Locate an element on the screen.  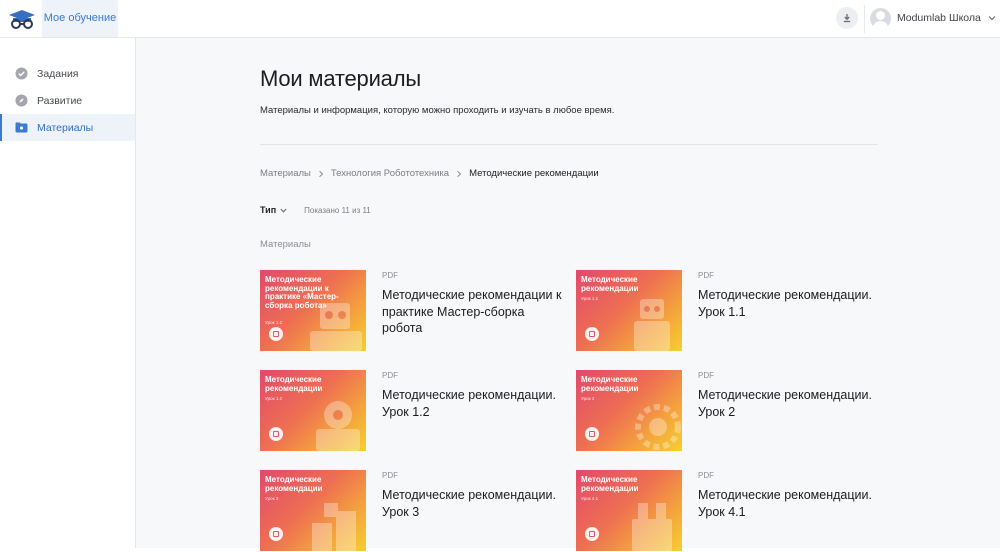
breadcrumb-current: Методические рекомендации is located at coordinates (534, 173).